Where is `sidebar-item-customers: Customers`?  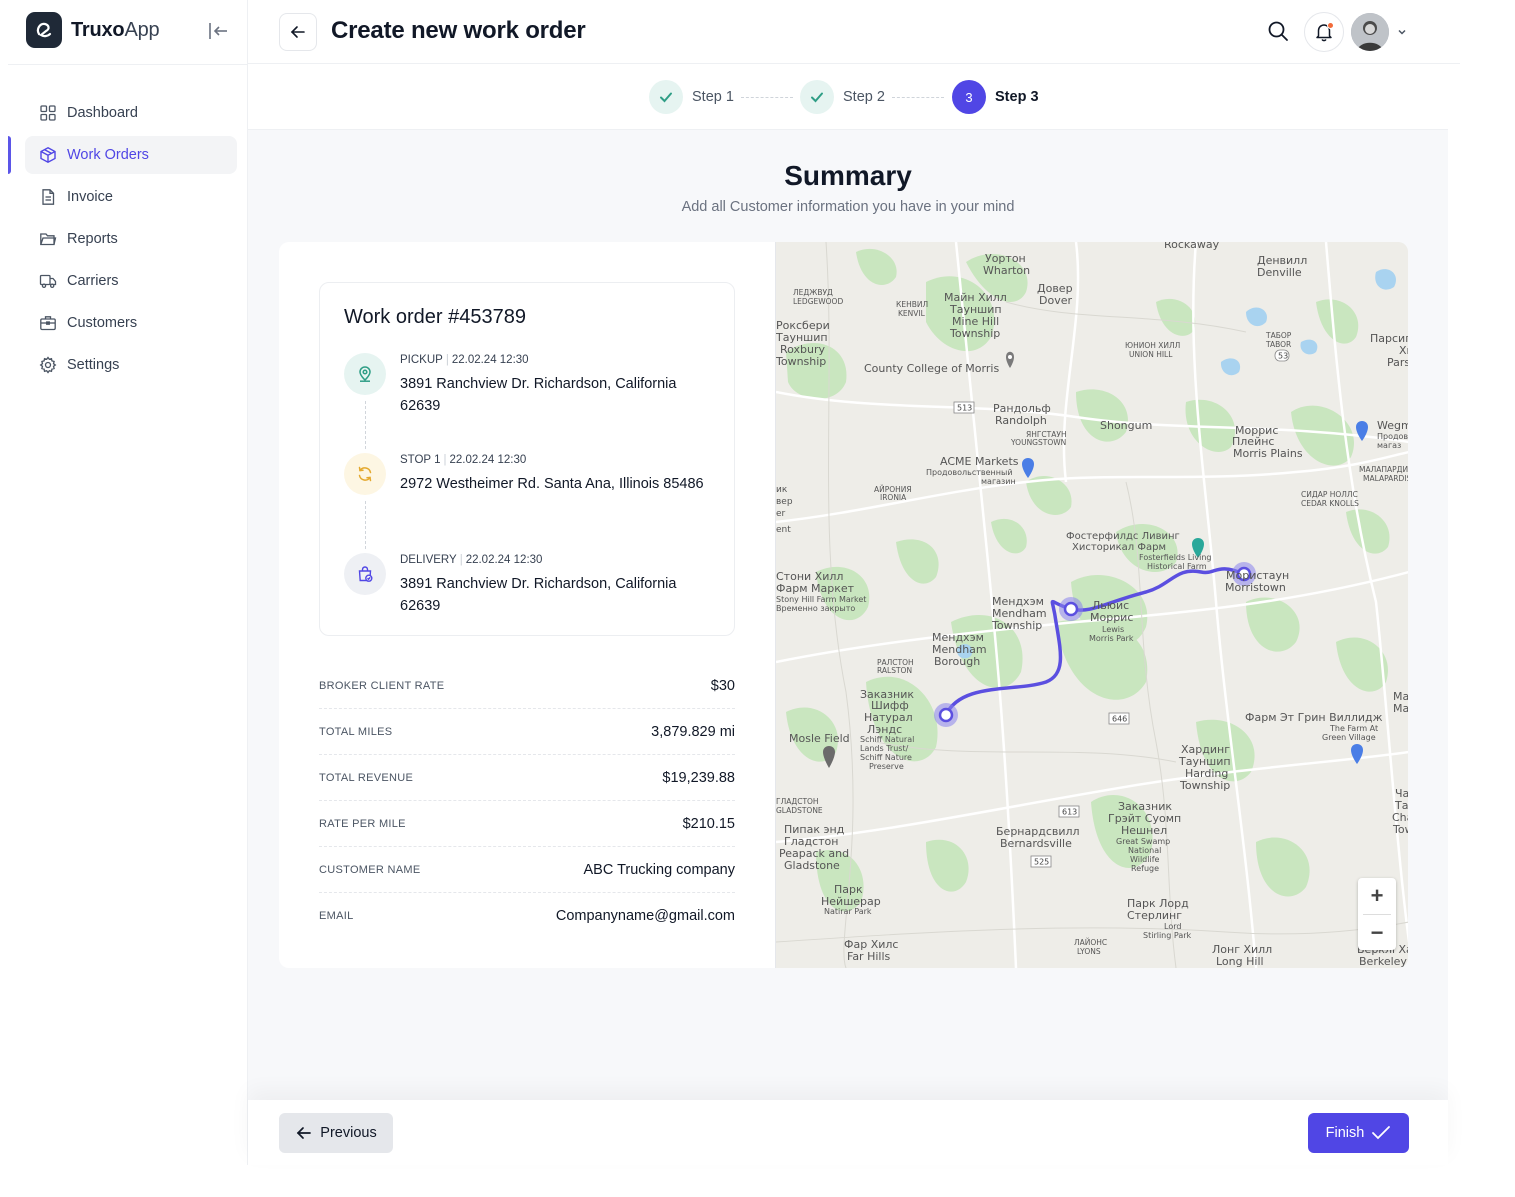
sidebar-item-customers: Customers is located at coordinates (131, 323).